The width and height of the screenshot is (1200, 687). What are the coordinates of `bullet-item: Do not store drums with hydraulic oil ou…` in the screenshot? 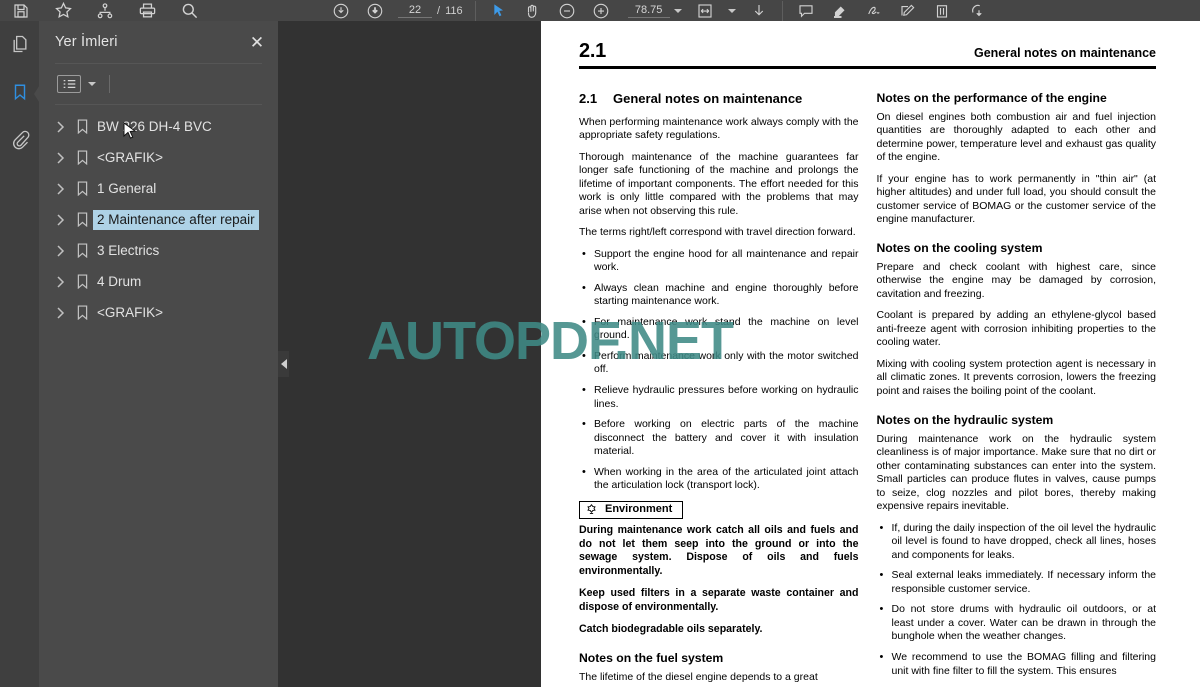 It's located at (1016, 623).